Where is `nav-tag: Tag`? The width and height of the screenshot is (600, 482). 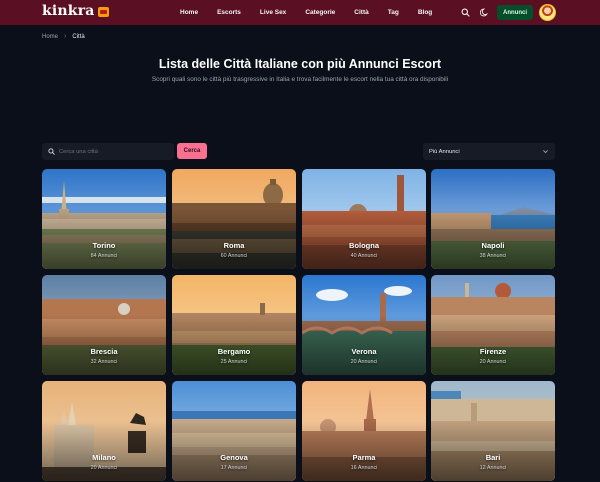
nav-tag: Tag is located at coordinates (393, 12).